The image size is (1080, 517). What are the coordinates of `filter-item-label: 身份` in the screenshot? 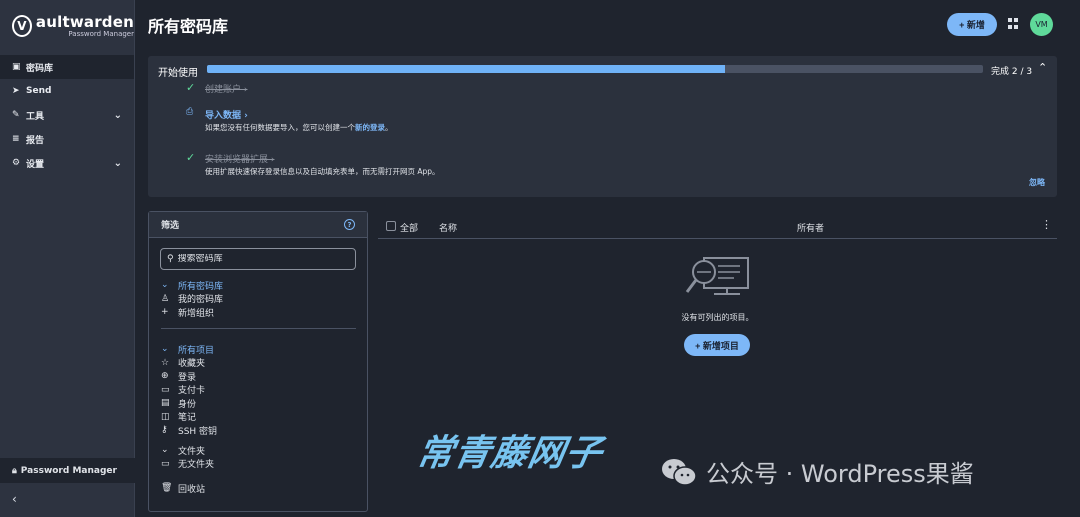 It's located at (187, 404).